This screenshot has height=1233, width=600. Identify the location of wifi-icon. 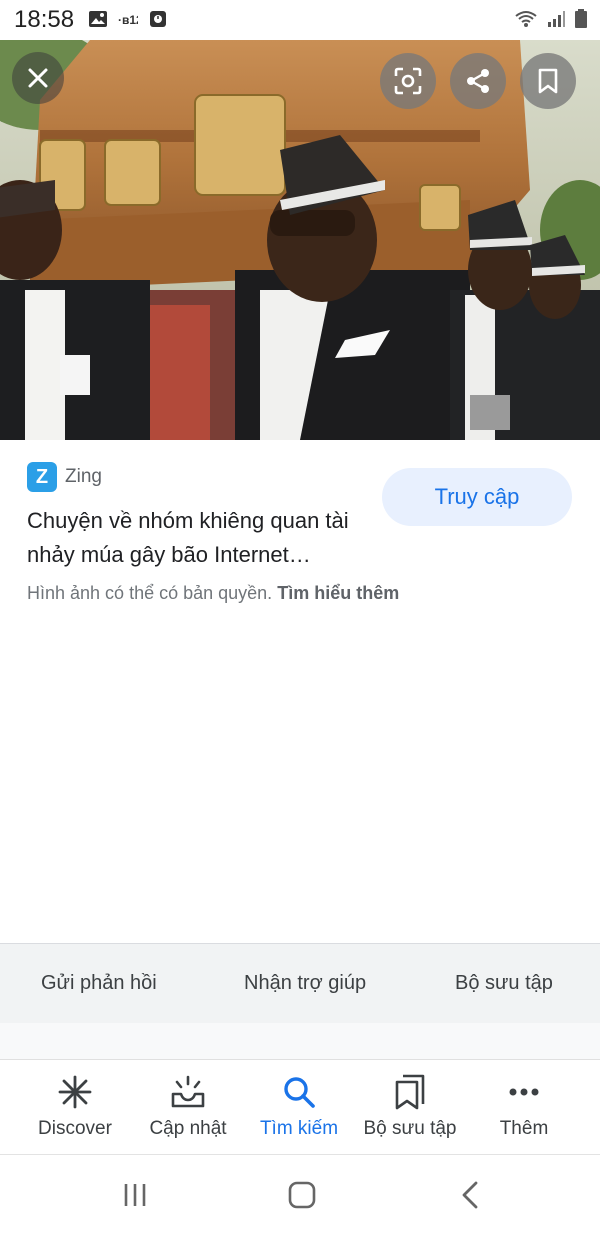
(526, 19).